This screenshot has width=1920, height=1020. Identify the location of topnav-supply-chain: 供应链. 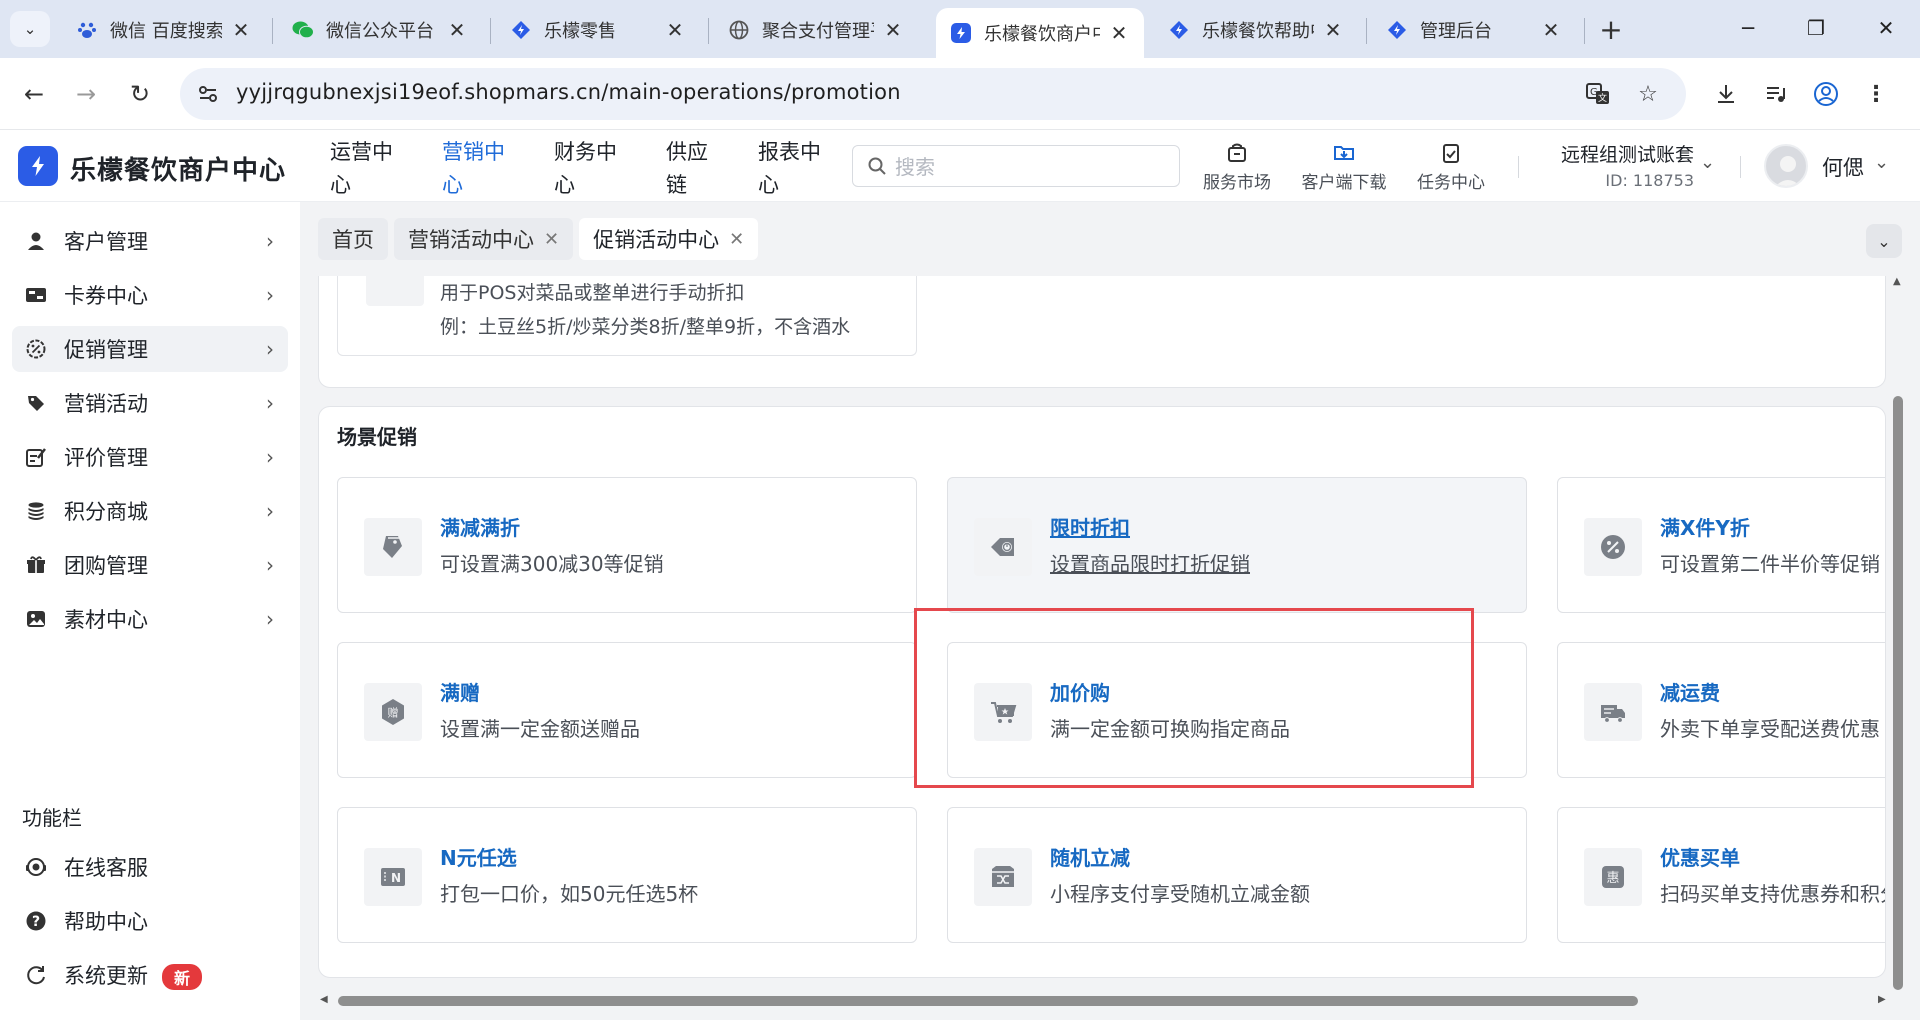
(691, 169).